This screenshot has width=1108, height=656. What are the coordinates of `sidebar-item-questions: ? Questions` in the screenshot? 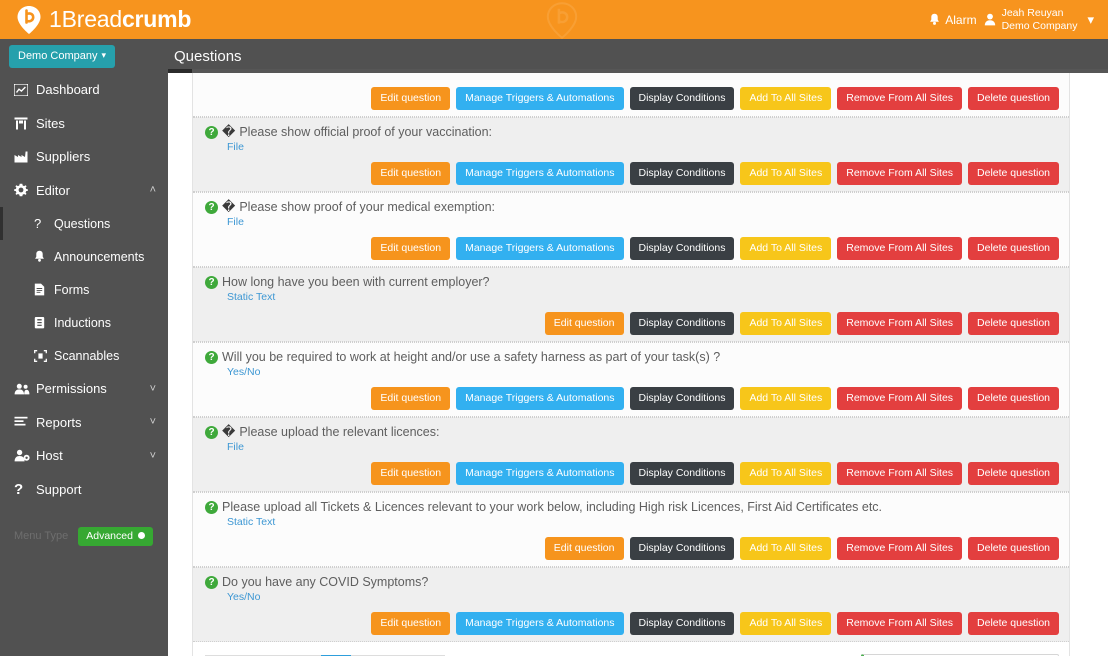 It's located at (84, 223).